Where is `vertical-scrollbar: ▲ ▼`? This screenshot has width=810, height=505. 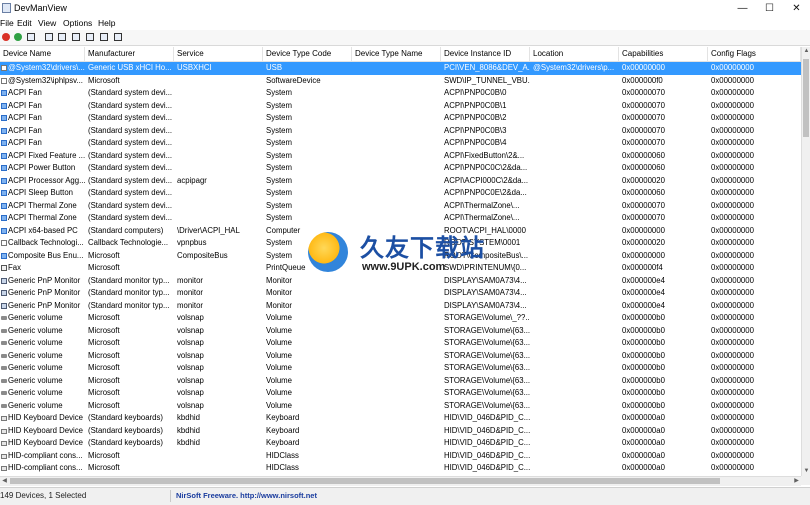
vertical-scrollbar: ▲ ▼ is located at coordinates (805, 261).